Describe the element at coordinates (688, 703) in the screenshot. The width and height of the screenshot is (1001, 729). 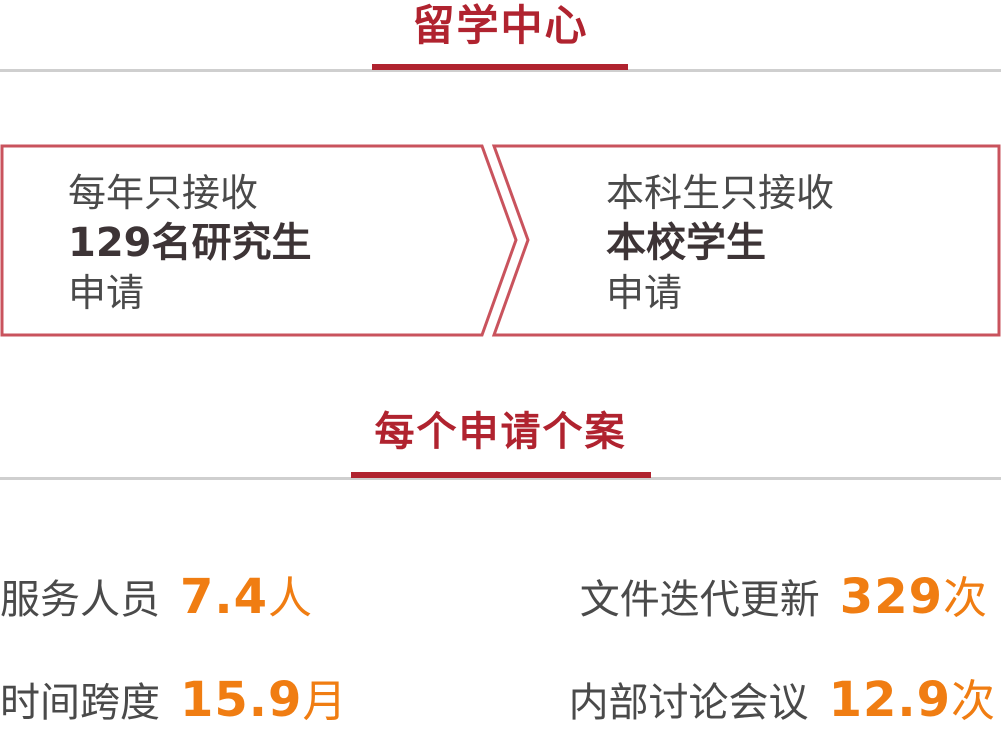
I see `stat-meetings-label: 内部讨论会议` at that location.